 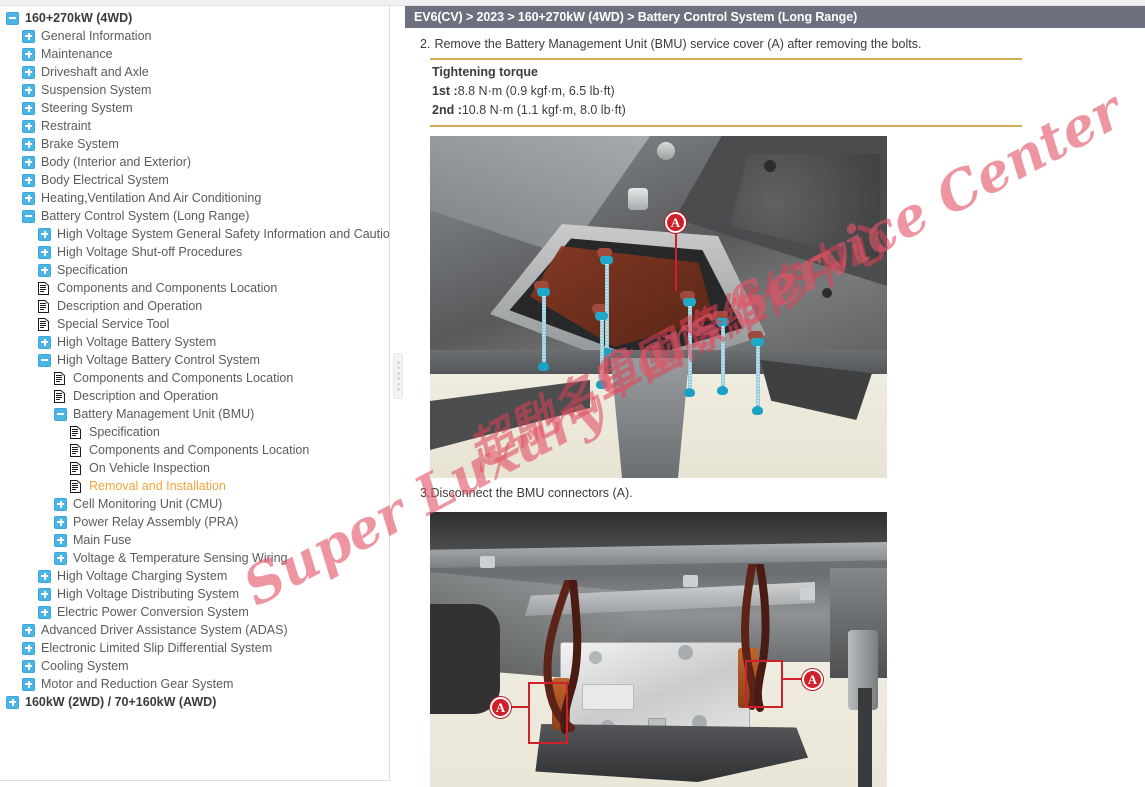 What do you see at coordinates (194, 522) in the screenshot?
I see `tree-item: Power Relay Assembly (PRA)` at bounding box center [194, 522].